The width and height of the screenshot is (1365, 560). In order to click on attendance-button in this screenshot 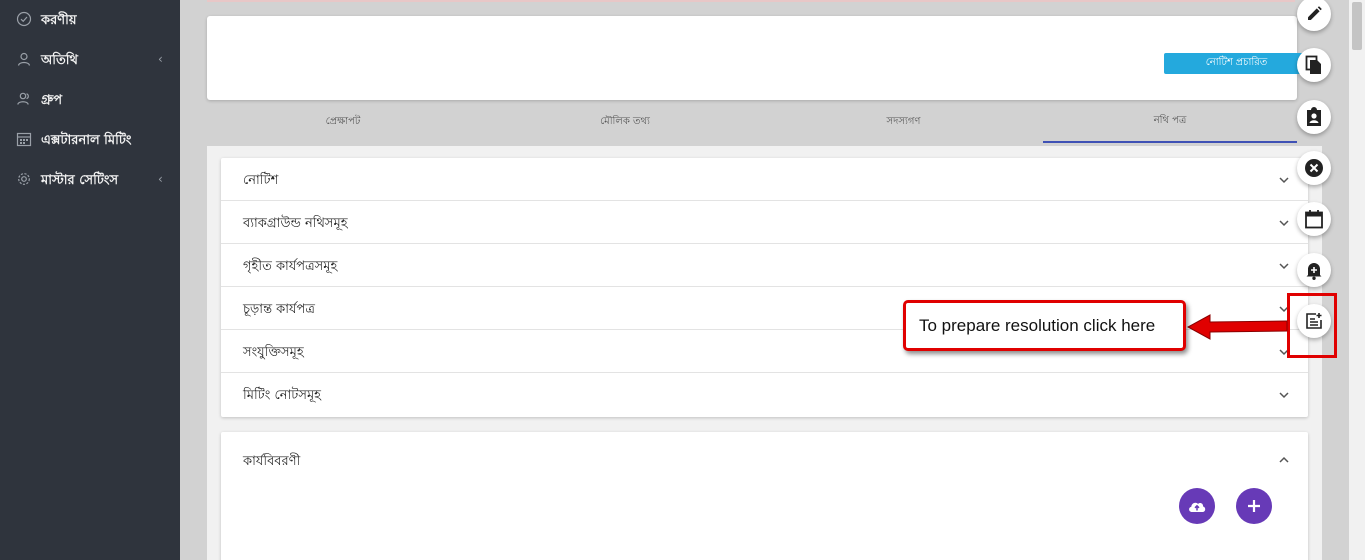, I will do `click(1314, 117)`.